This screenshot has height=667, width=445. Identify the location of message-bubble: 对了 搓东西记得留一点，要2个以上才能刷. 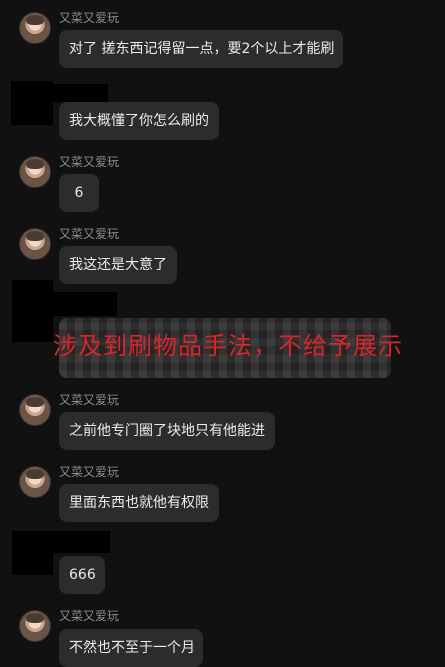
(201, 49).